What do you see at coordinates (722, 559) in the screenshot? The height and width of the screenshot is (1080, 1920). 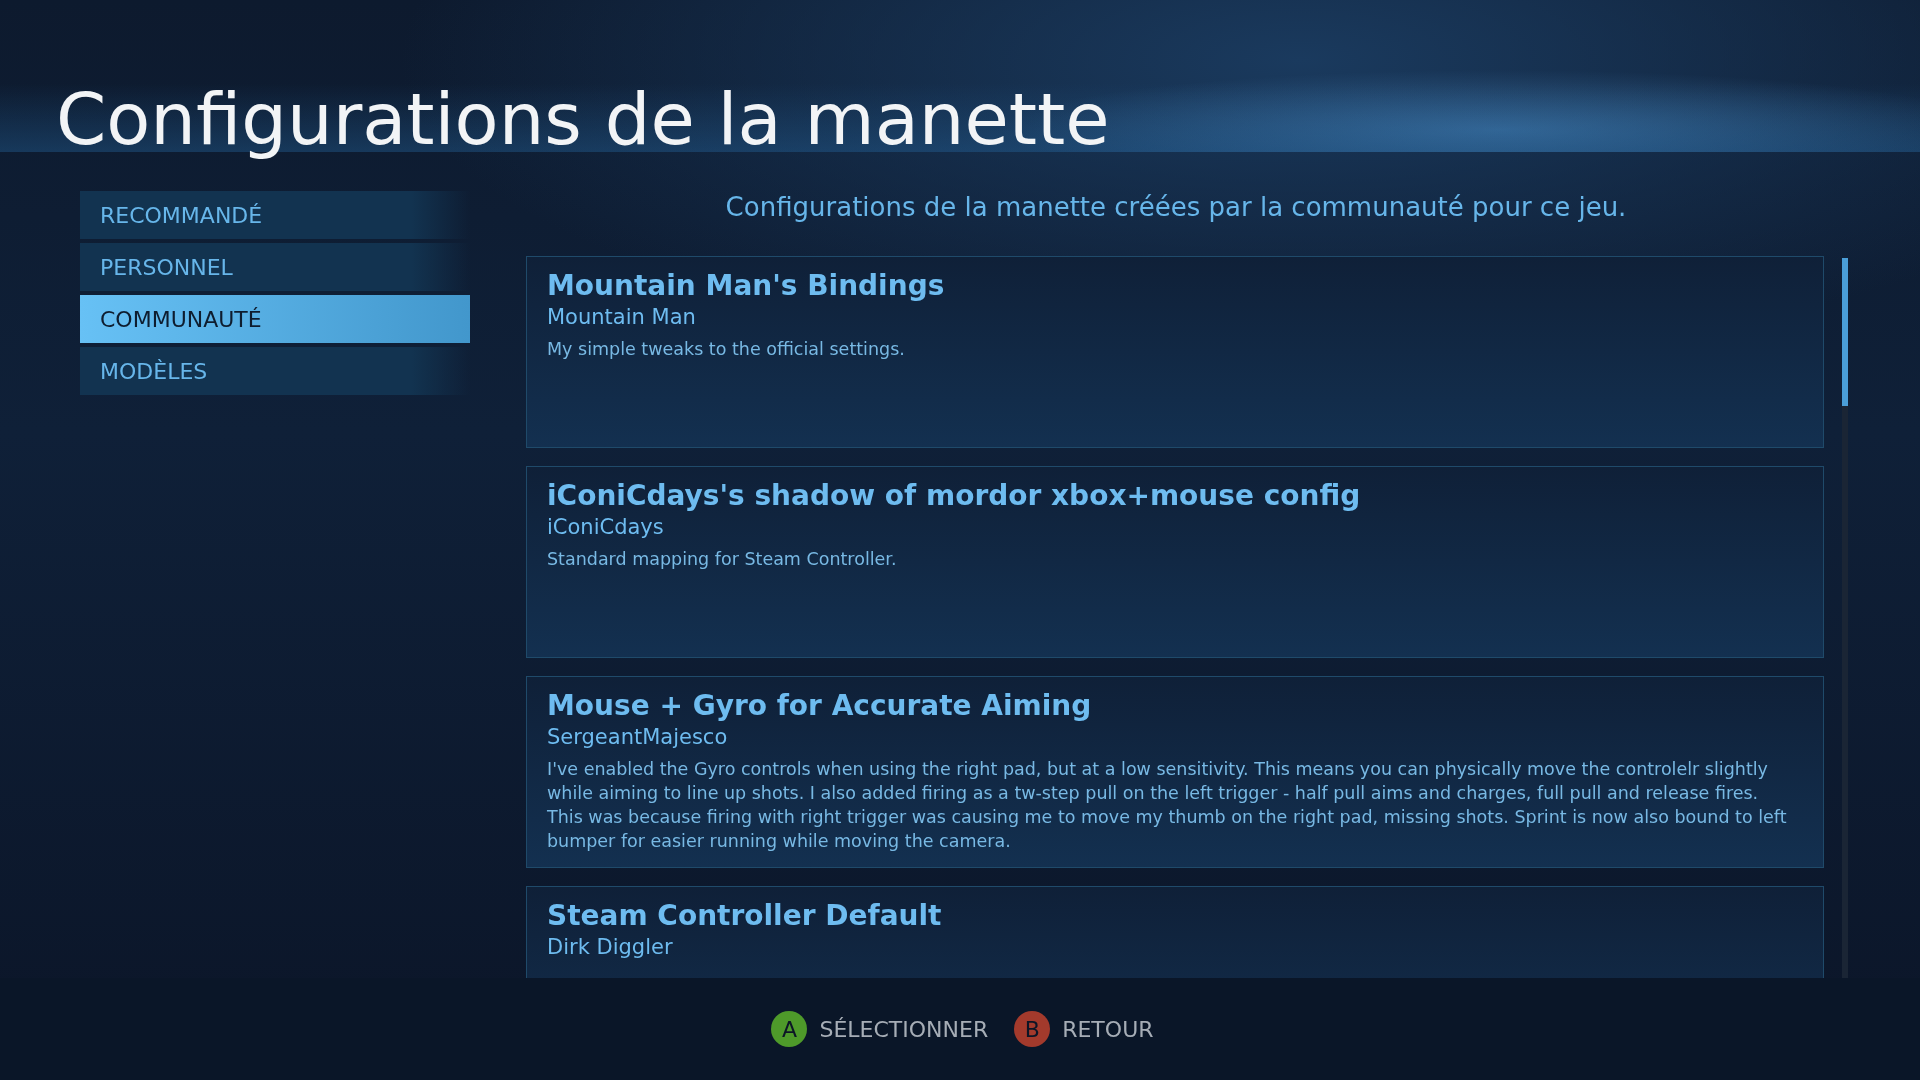 I see `config-description: Standard mapping for Steam Controller.` at bounding box center [722, 559].